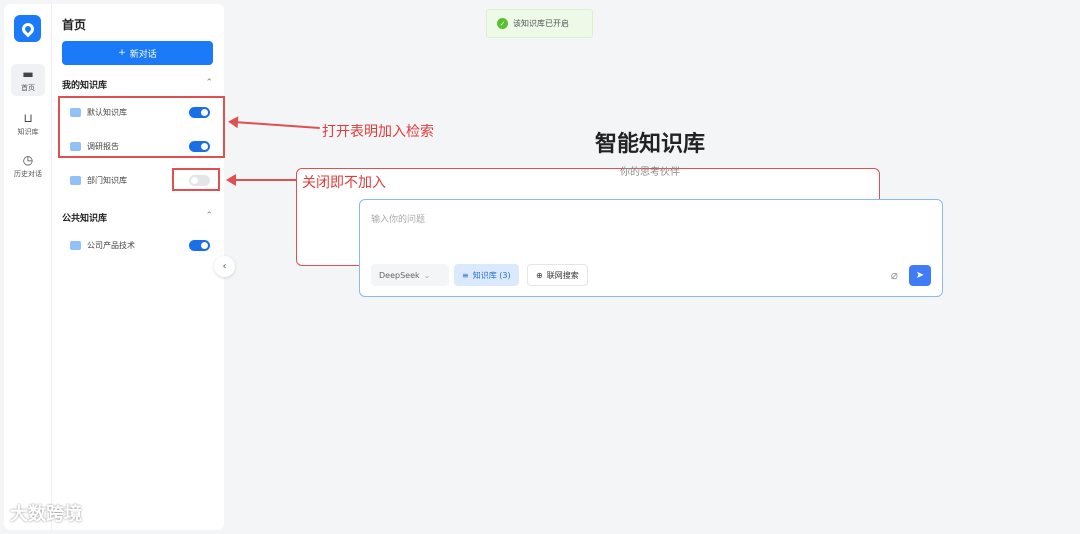 Image resolution: width=1080 pixels, height=534 pixels. What do you see at coordinates (398, 218) in the screenshot?
I see `question-input: 输入你的问题` at bounding box center [398, 218].